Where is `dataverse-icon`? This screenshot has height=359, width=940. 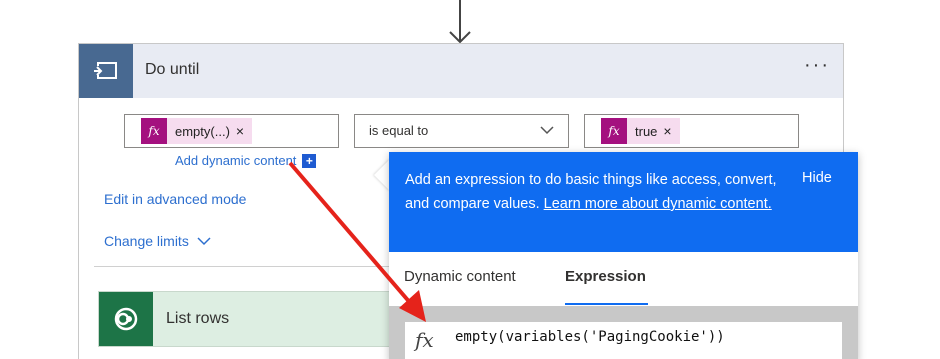
dataverse-icon is located at coordinates (126, 319).